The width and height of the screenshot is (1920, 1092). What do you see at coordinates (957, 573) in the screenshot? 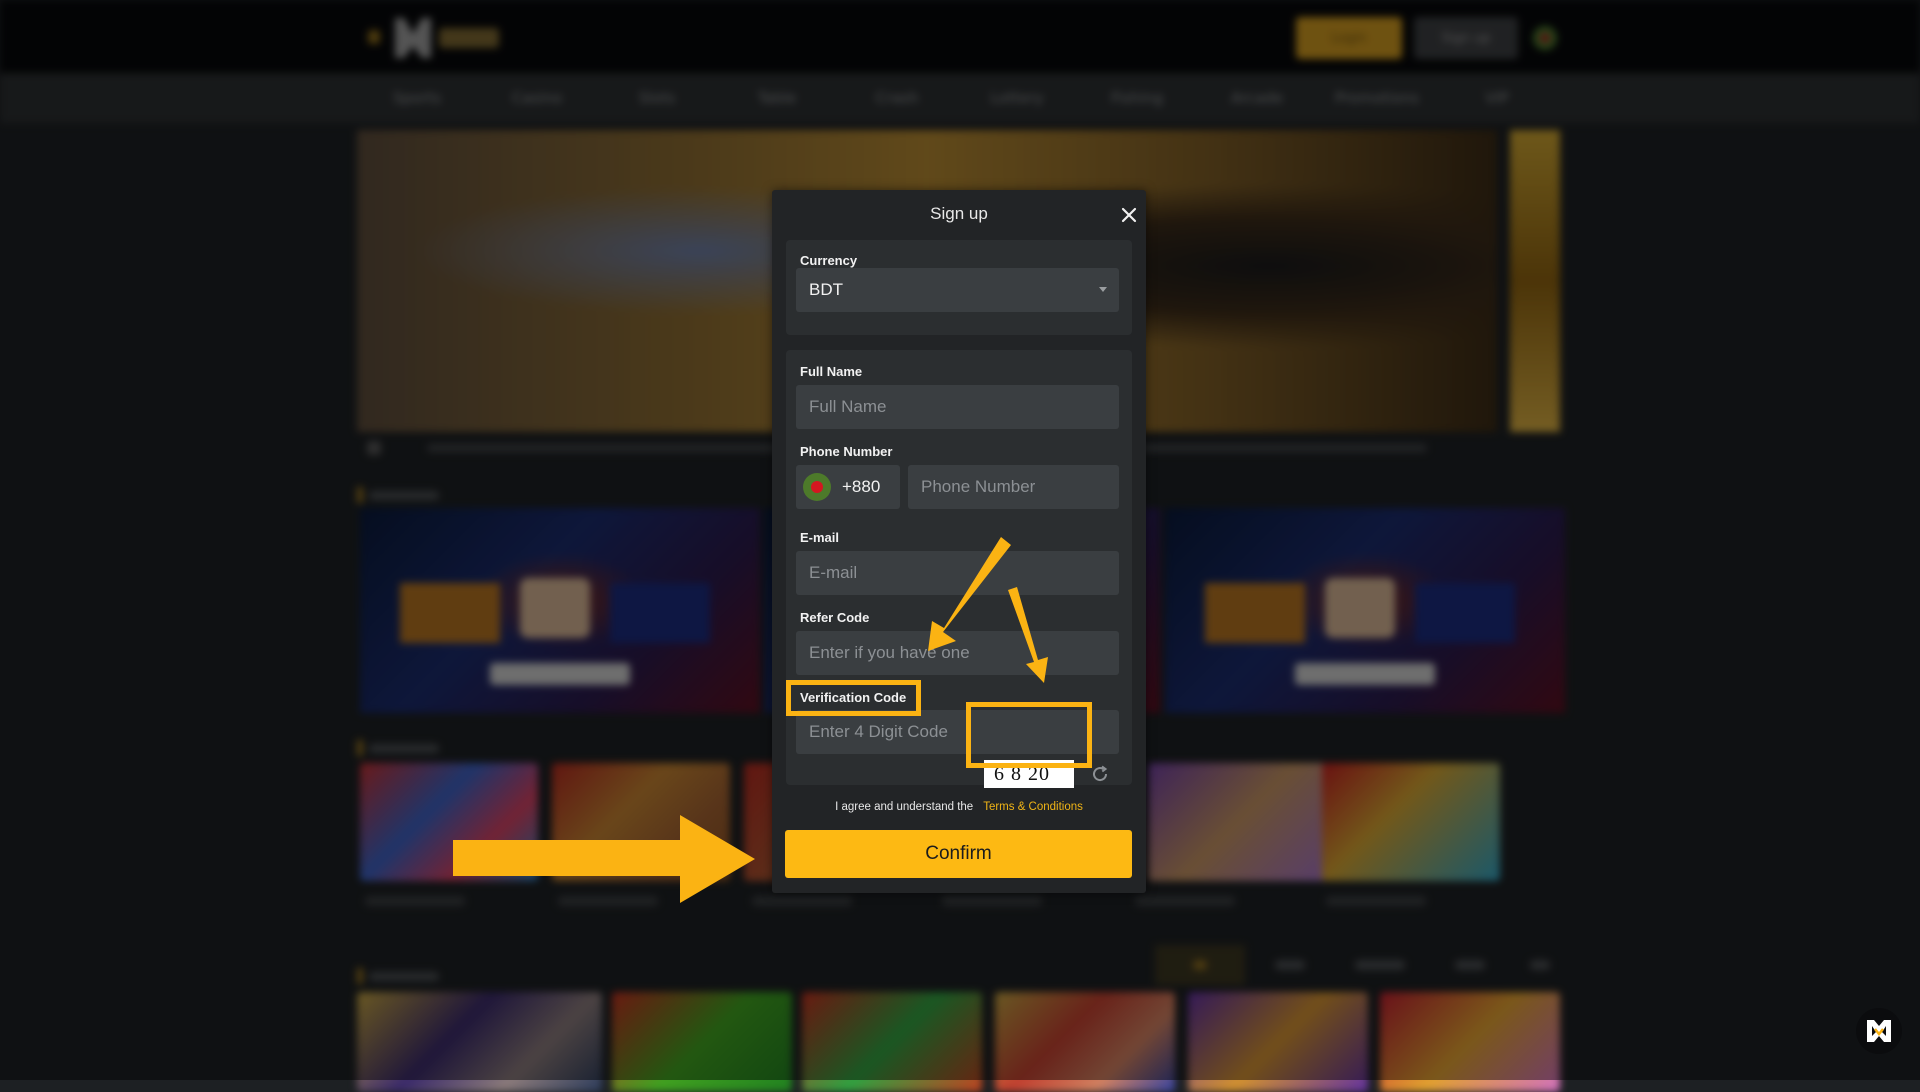
I see `email-input` at bounding box center [957, 573].